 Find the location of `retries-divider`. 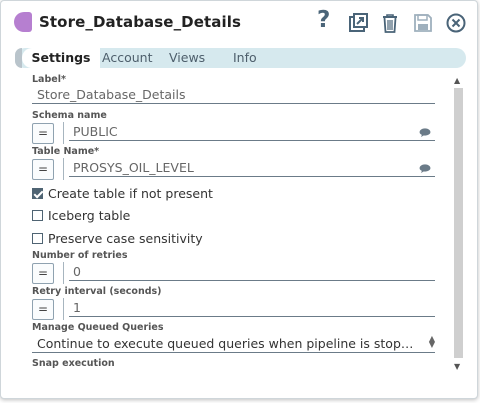

retries-divider is located at coordinates (63, 273).